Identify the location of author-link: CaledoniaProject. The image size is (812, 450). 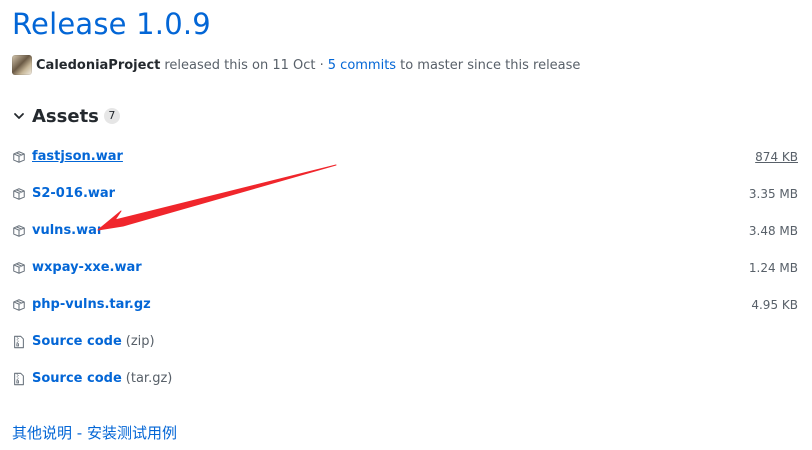
(98, 65).